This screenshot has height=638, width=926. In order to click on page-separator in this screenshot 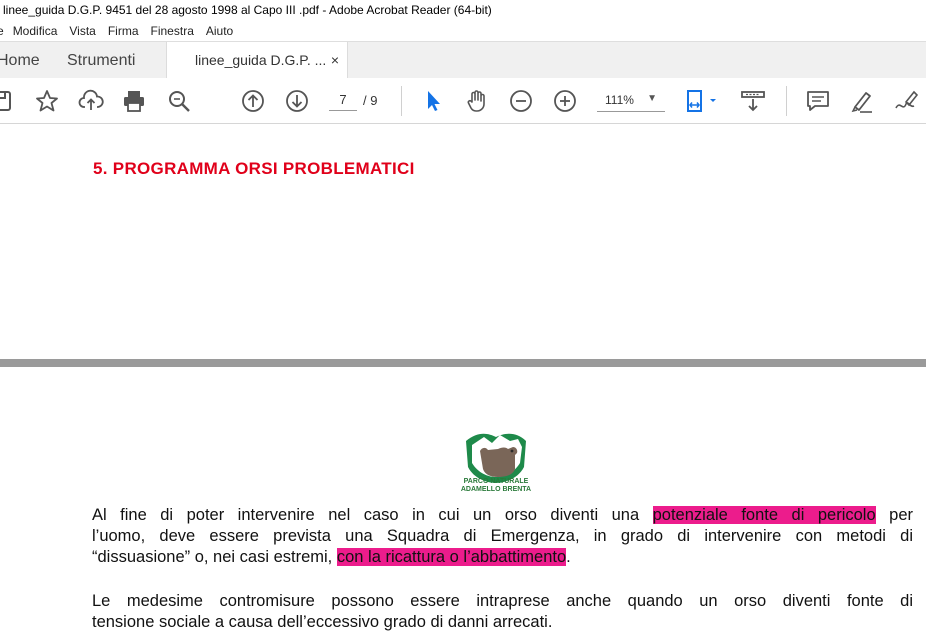, I will do `click(463, 363)`.